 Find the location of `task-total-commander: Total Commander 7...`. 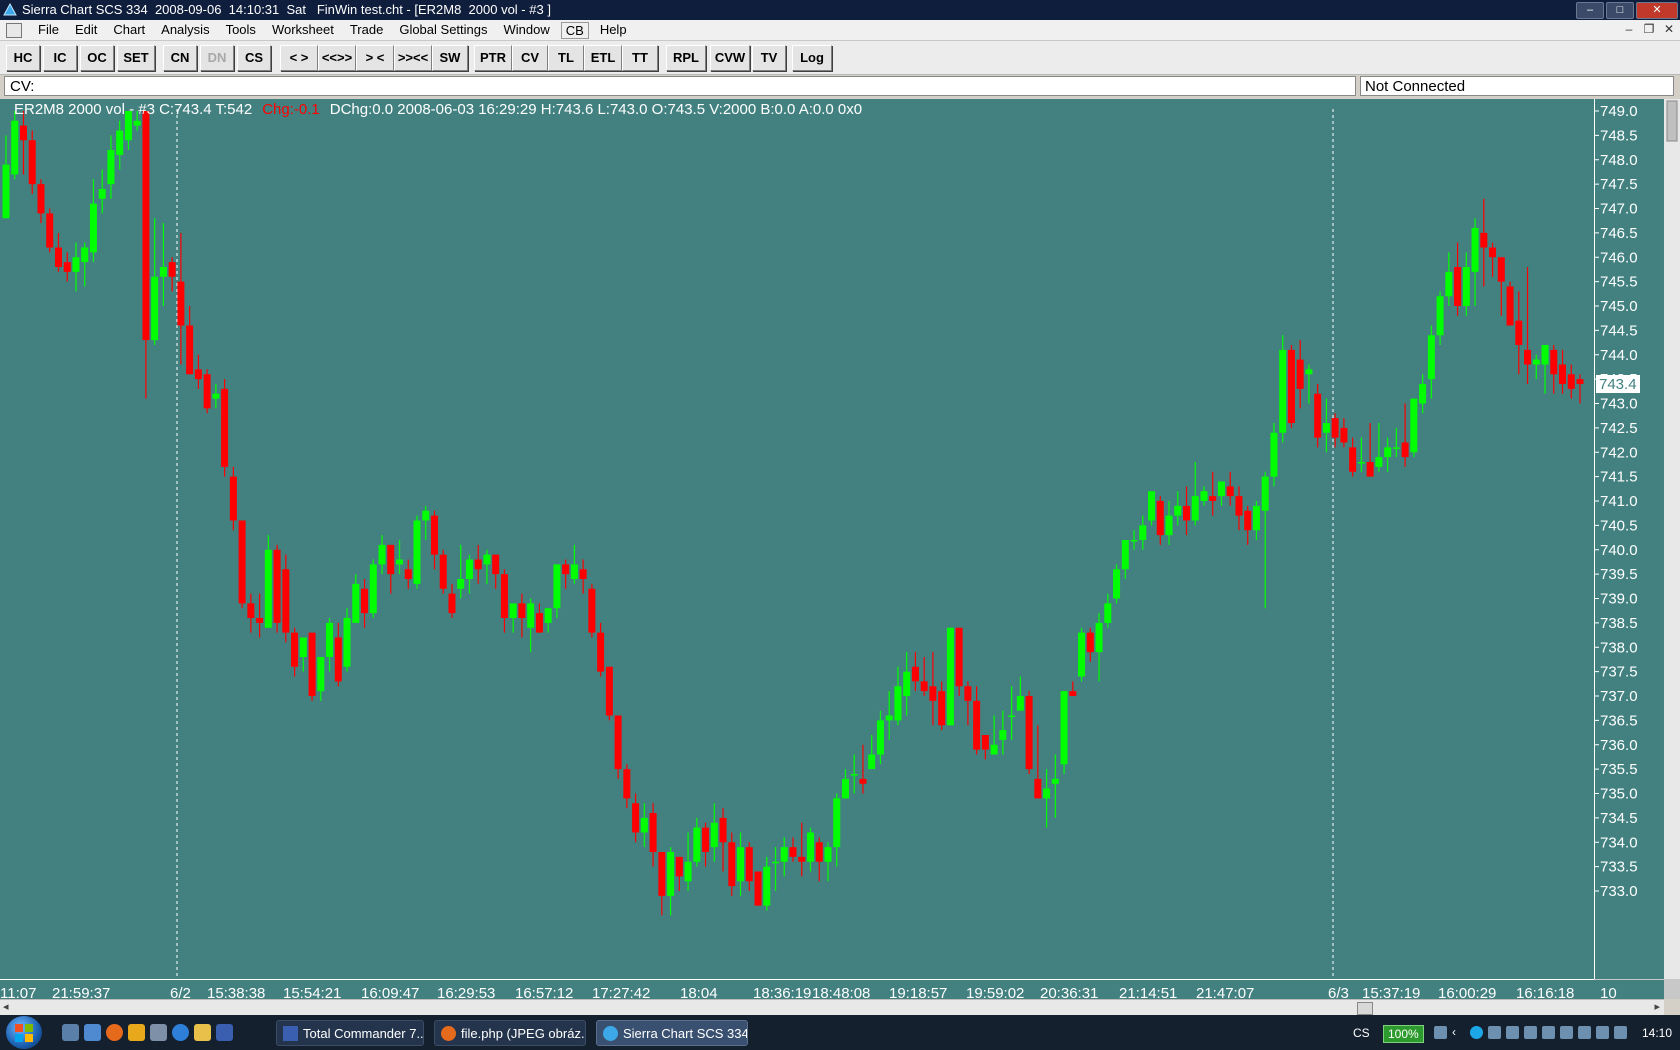

task-total-commander: Total Commander 7... is located at coordinates (350, 1033).